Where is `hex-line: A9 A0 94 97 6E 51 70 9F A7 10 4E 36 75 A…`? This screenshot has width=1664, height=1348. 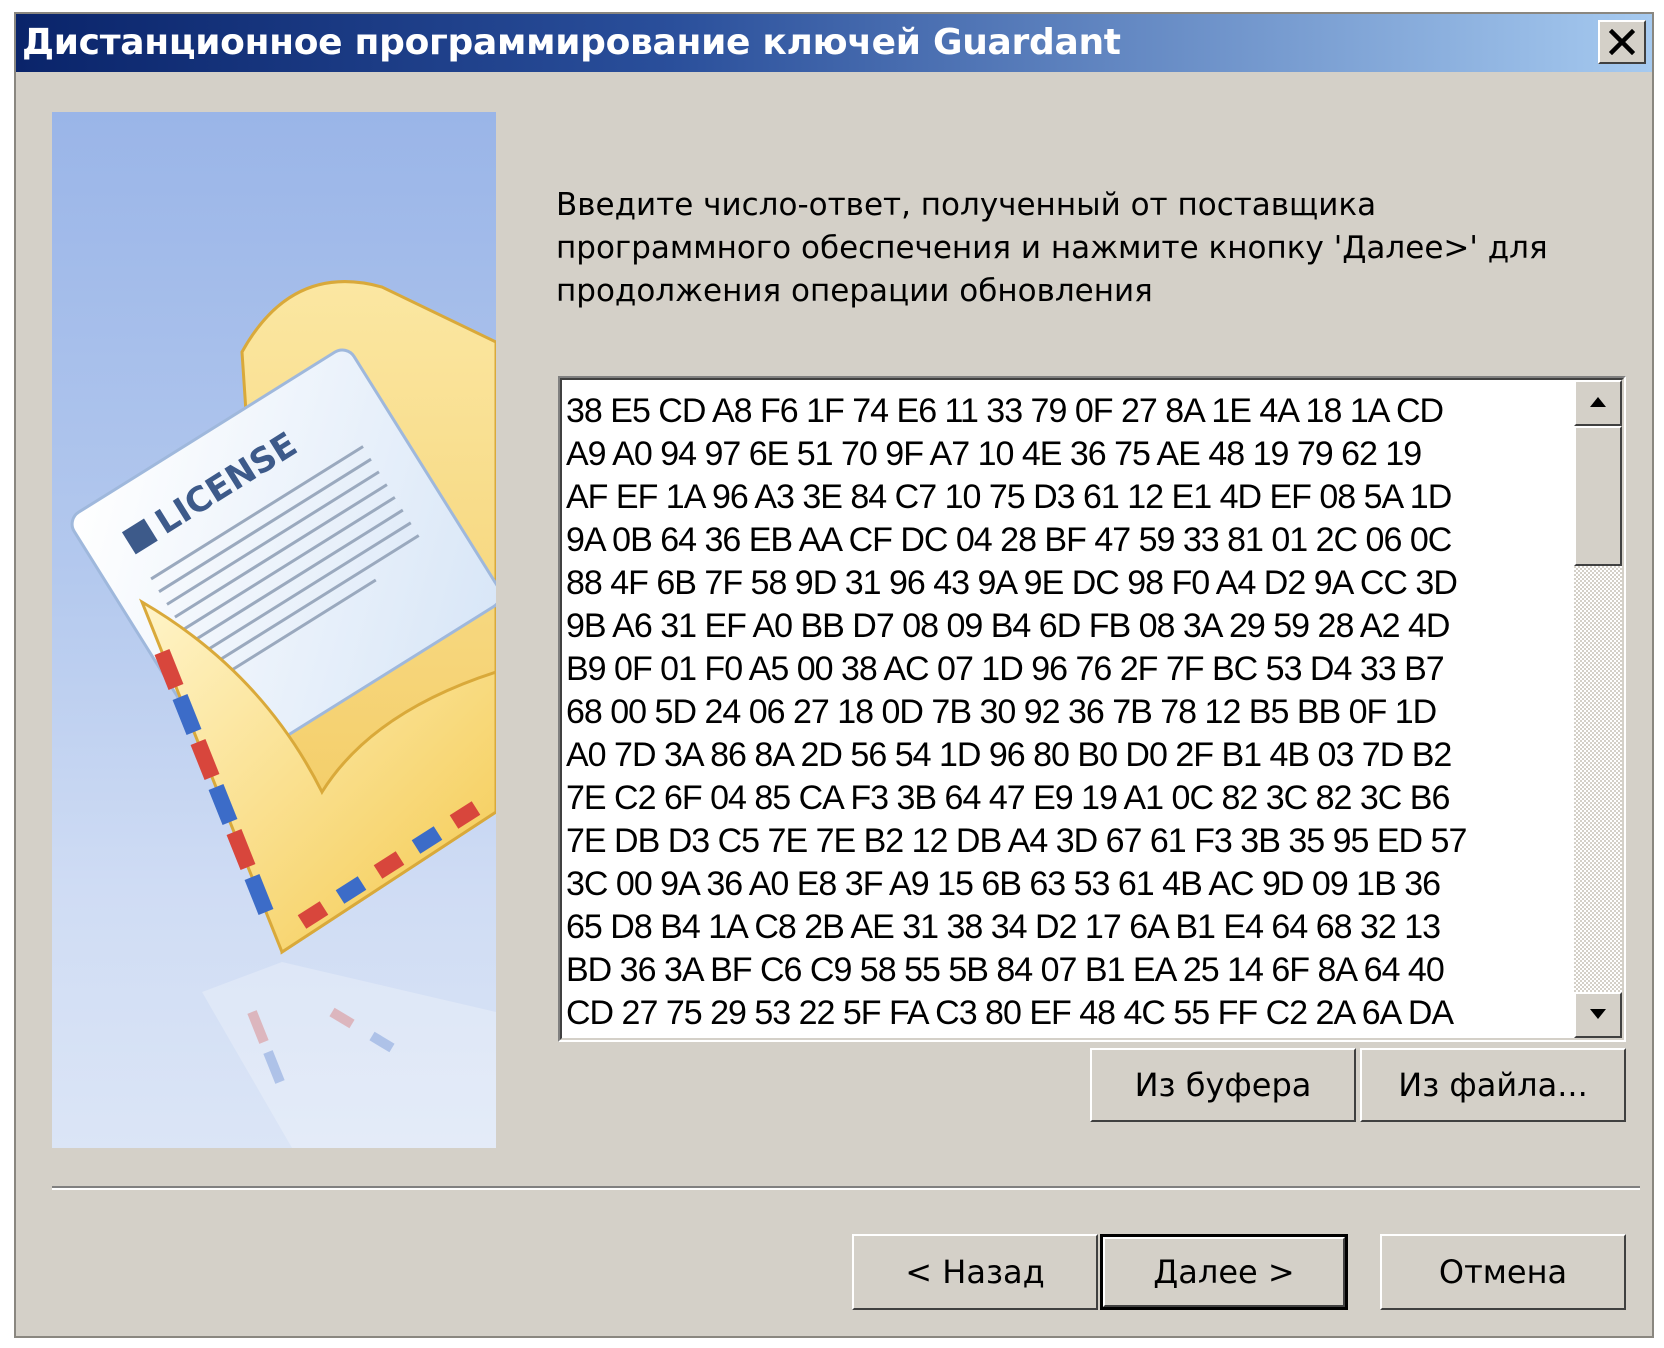 hex-line: A9 A0 94 97 6E 51 70 9F A7 10 4E 36 75 A… is located at coordinates (994, 454).